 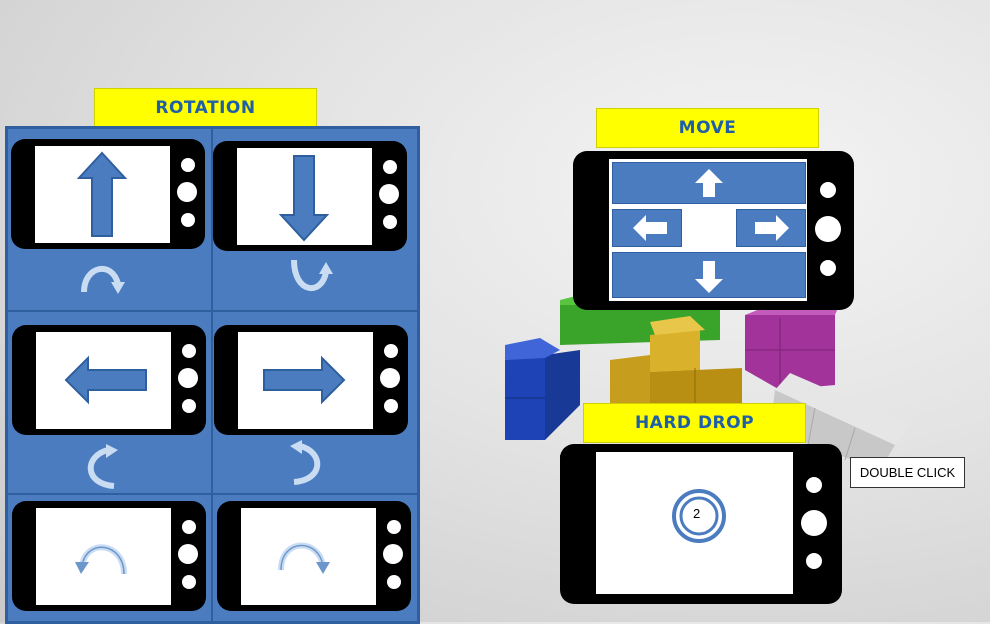 What do you see at coordinates (205, 108) in the screenshot?
I see `rotation-label: ROTATION` at bounding box center [205, 108].